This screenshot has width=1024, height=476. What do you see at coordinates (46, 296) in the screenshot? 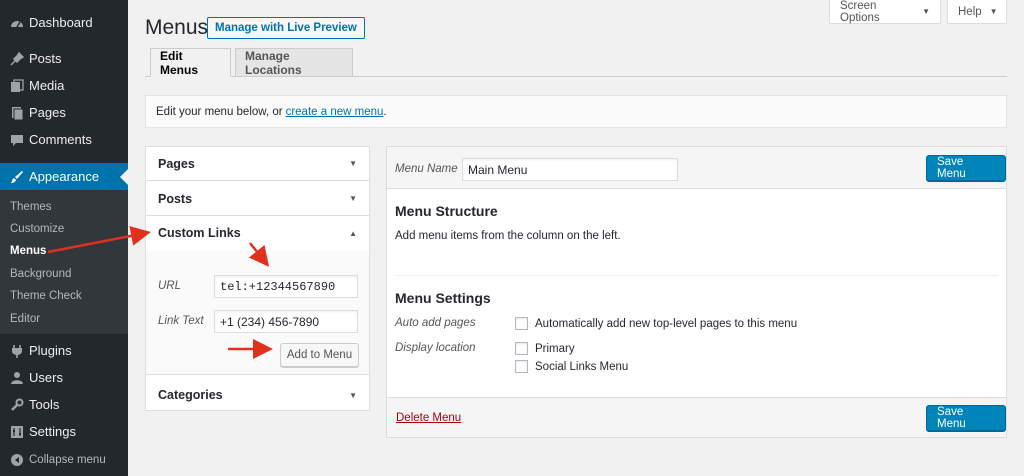
I see `submenu-item-theme-check: Theme Check` at bounding box center [46, 296].